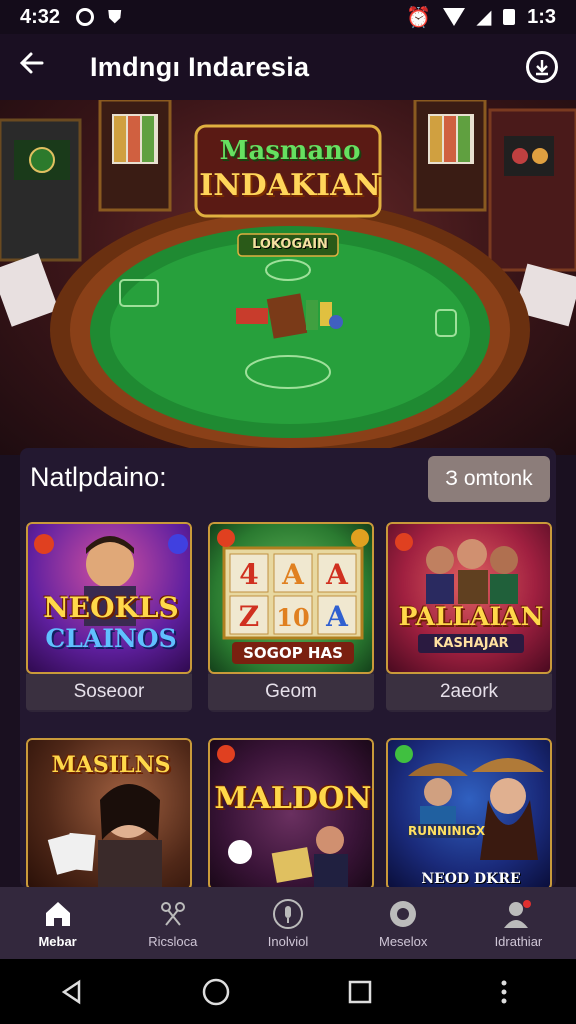 The height and width of the screenshot is (1024, 576). I want to click on scissors-icon, so click(173, 914).